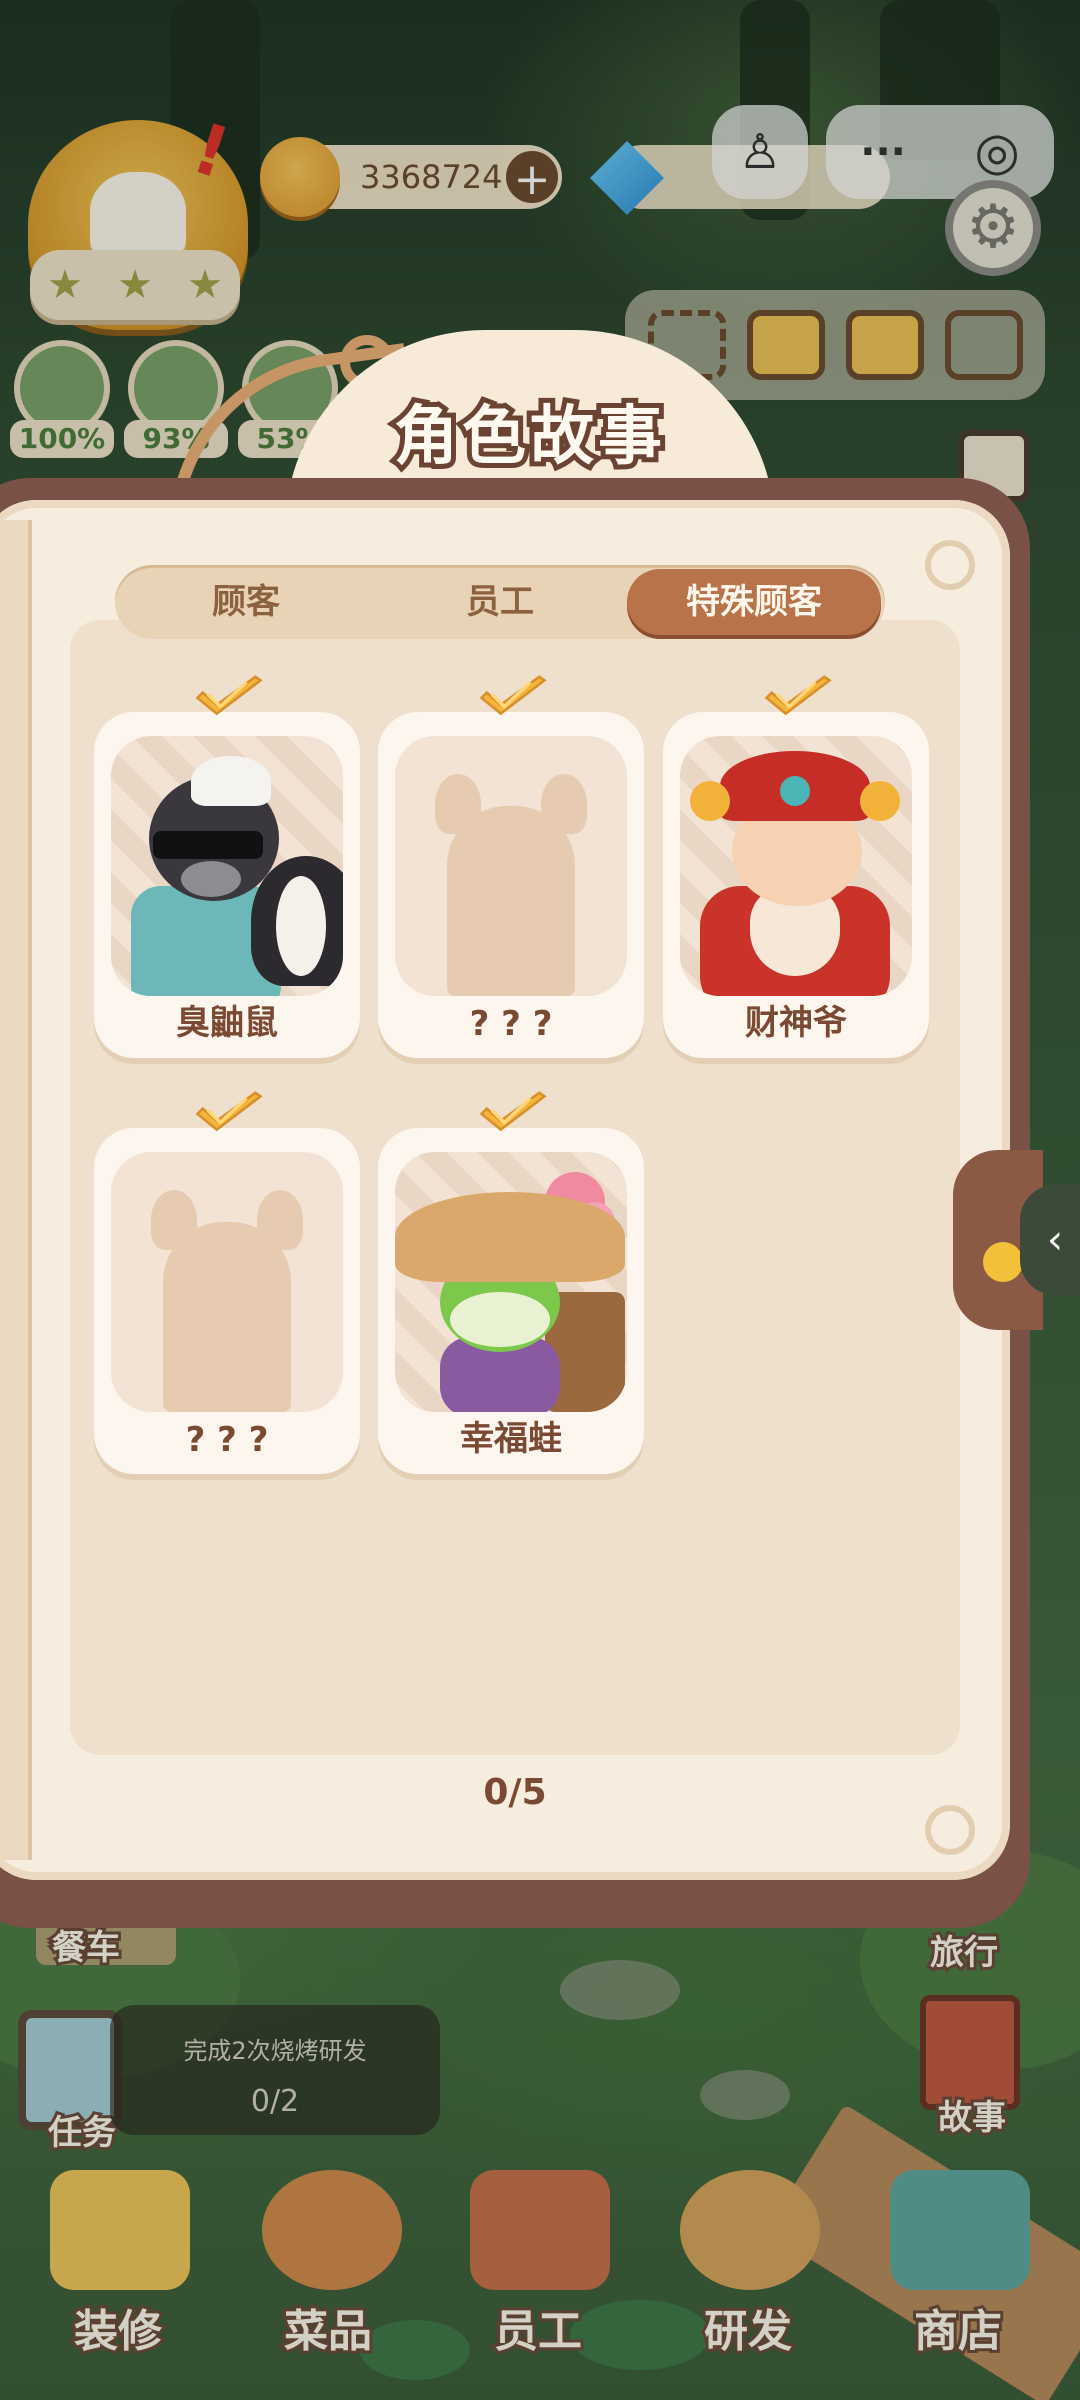  What do you see at coordinates (528, 437) in the screenshot?
I see `modal-title: 角色故事` at bounding box center [528, 437].